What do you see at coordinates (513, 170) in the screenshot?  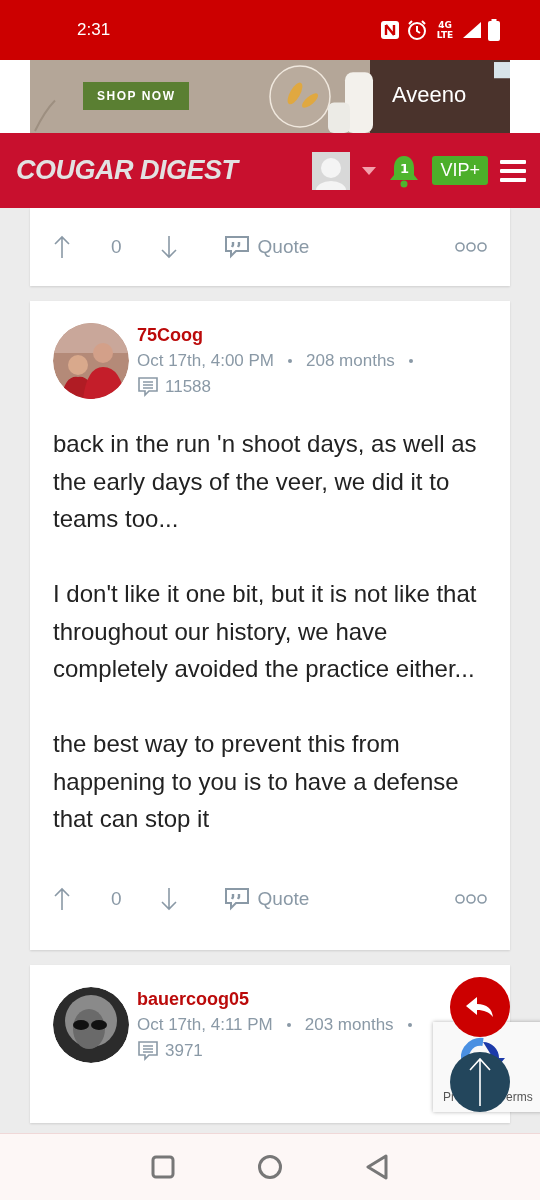 I see `menu-icon` at bounding box center [513, 170].